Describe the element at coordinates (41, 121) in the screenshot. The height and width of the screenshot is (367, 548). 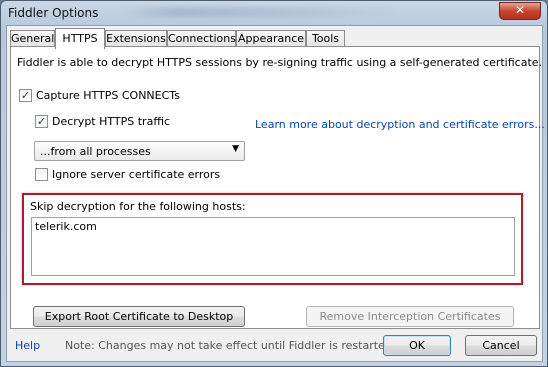
I see `decrypt-https-checkbox: ✓` at that location.